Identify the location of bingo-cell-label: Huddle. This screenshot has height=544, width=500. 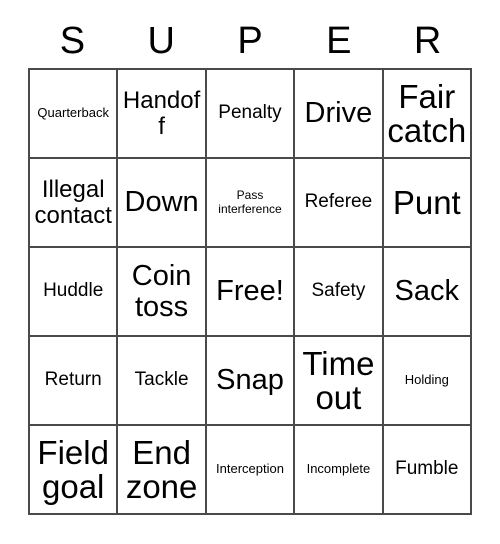
(73, 291).